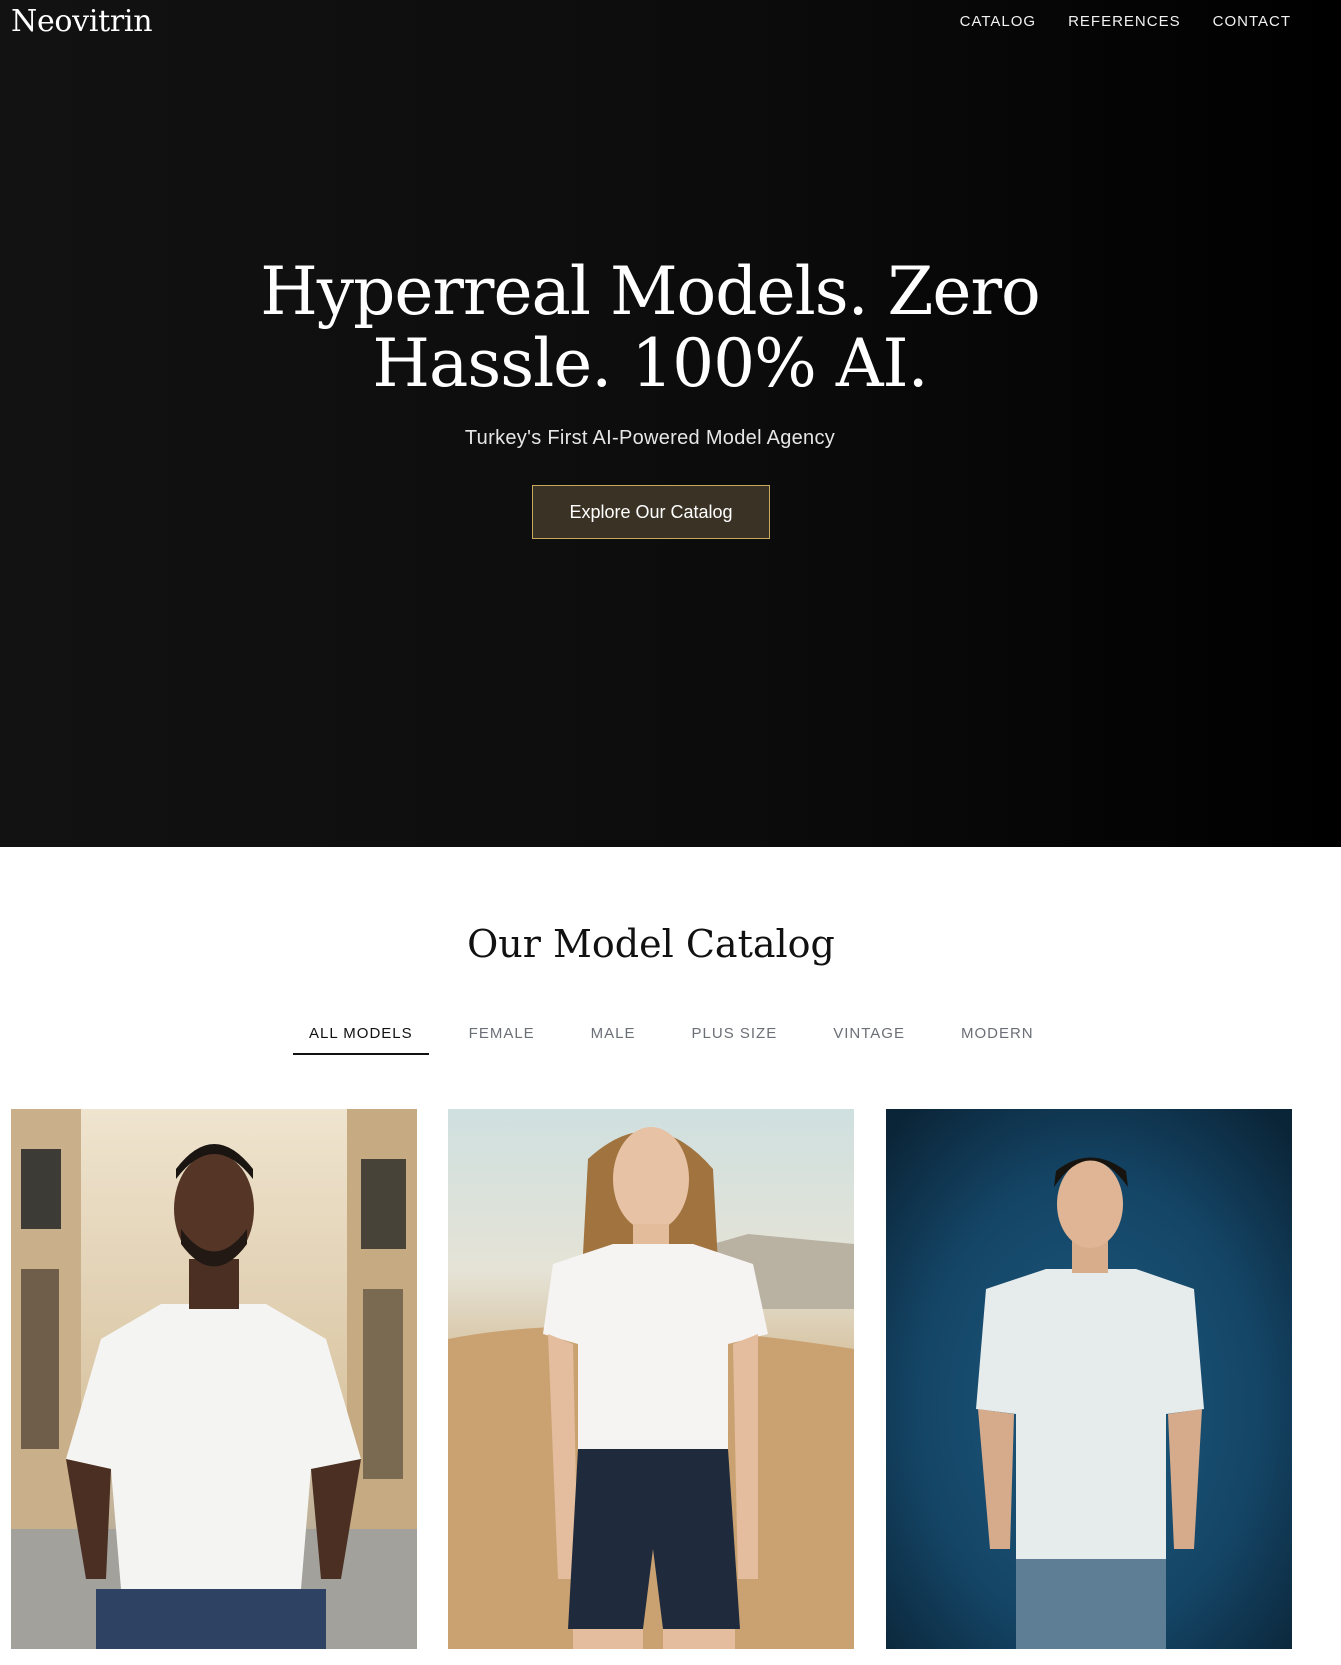 This screenshot has width=1341, height=1665. What do you see at coordinates (613, 1037) in the screenshot?
I see `filter-male: MALE` at bounding box center [613, 1037].